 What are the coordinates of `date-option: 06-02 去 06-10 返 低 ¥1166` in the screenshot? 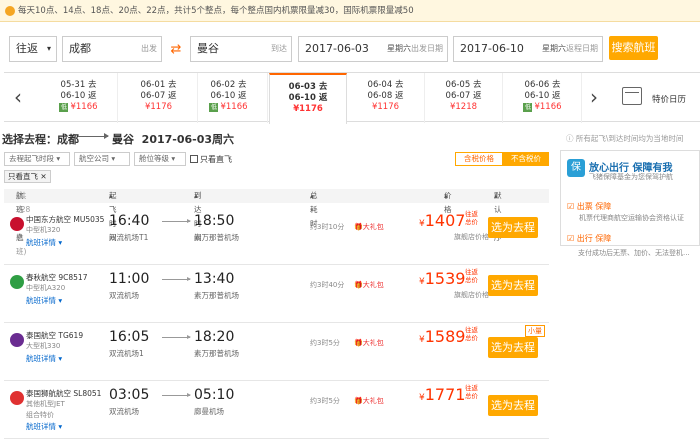 It's located at (229, 98).